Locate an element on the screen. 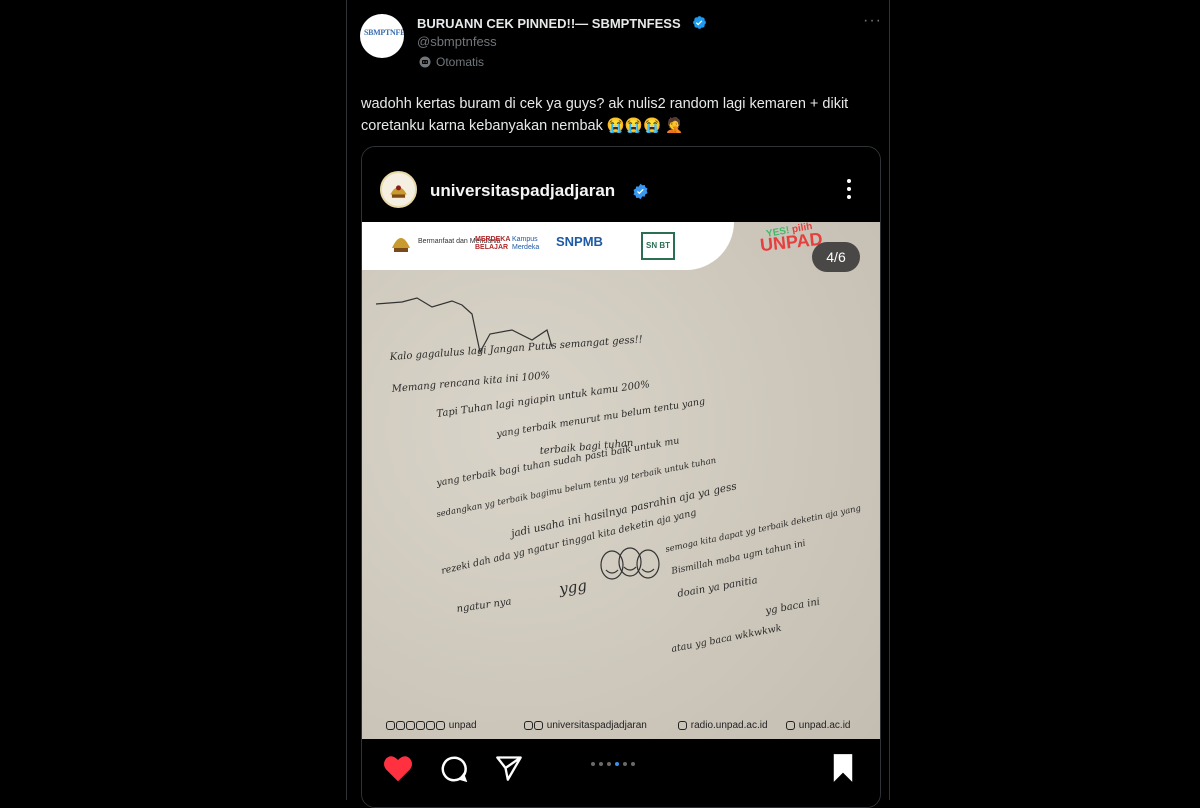 Image resolution: width=1200 pixels, height=808 pixels. note-line-11: ygg is located at coordinates (572, 587).